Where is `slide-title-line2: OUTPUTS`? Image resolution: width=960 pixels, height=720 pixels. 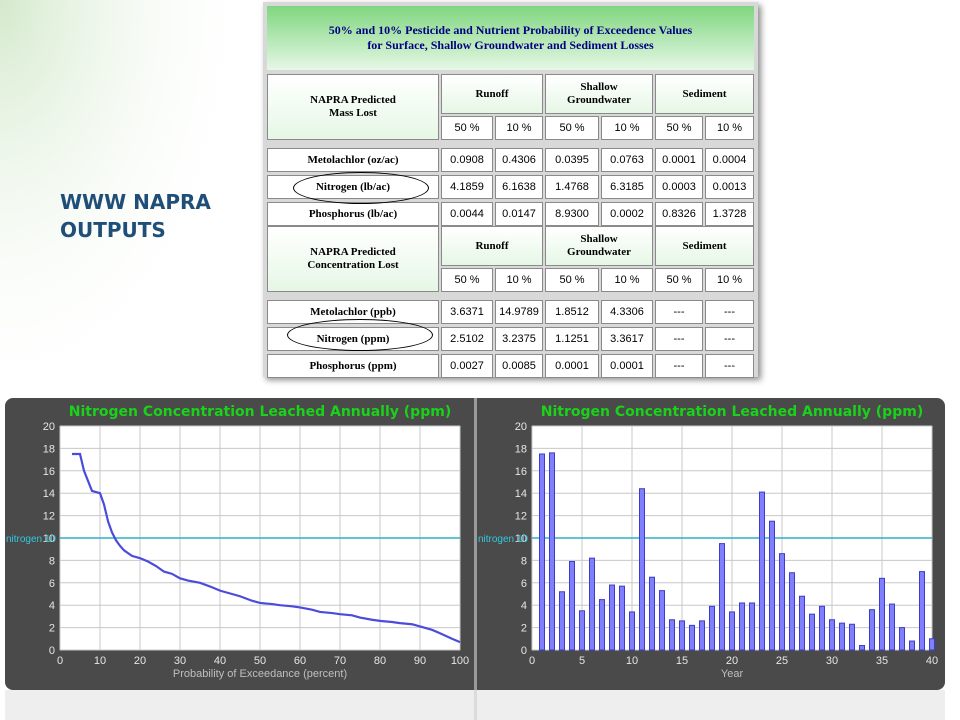
slide-title-line2: OUTPUTS is located at coordinates (113, 230).